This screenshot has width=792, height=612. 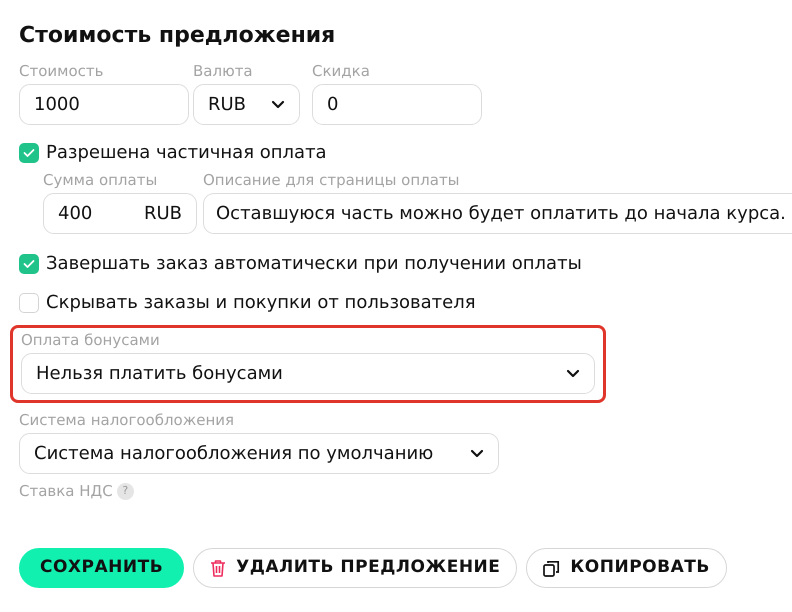 I want to click on payment-amount-input: 400 RUB, so click(x=120, y=213).